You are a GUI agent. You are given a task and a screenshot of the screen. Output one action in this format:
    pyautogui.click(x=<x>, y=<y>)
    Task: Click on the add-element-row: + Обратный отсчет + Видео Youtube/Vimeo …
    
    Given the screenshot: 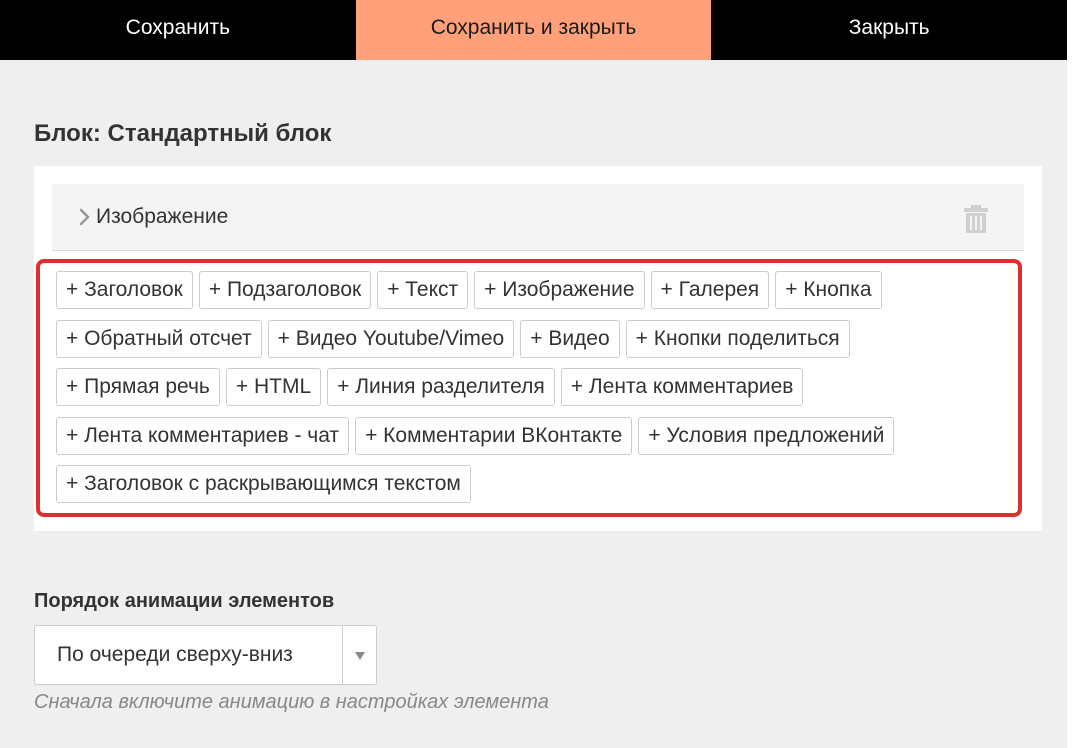 What is the action you would take?
    pyautogui.click(x=456, y=339)
    